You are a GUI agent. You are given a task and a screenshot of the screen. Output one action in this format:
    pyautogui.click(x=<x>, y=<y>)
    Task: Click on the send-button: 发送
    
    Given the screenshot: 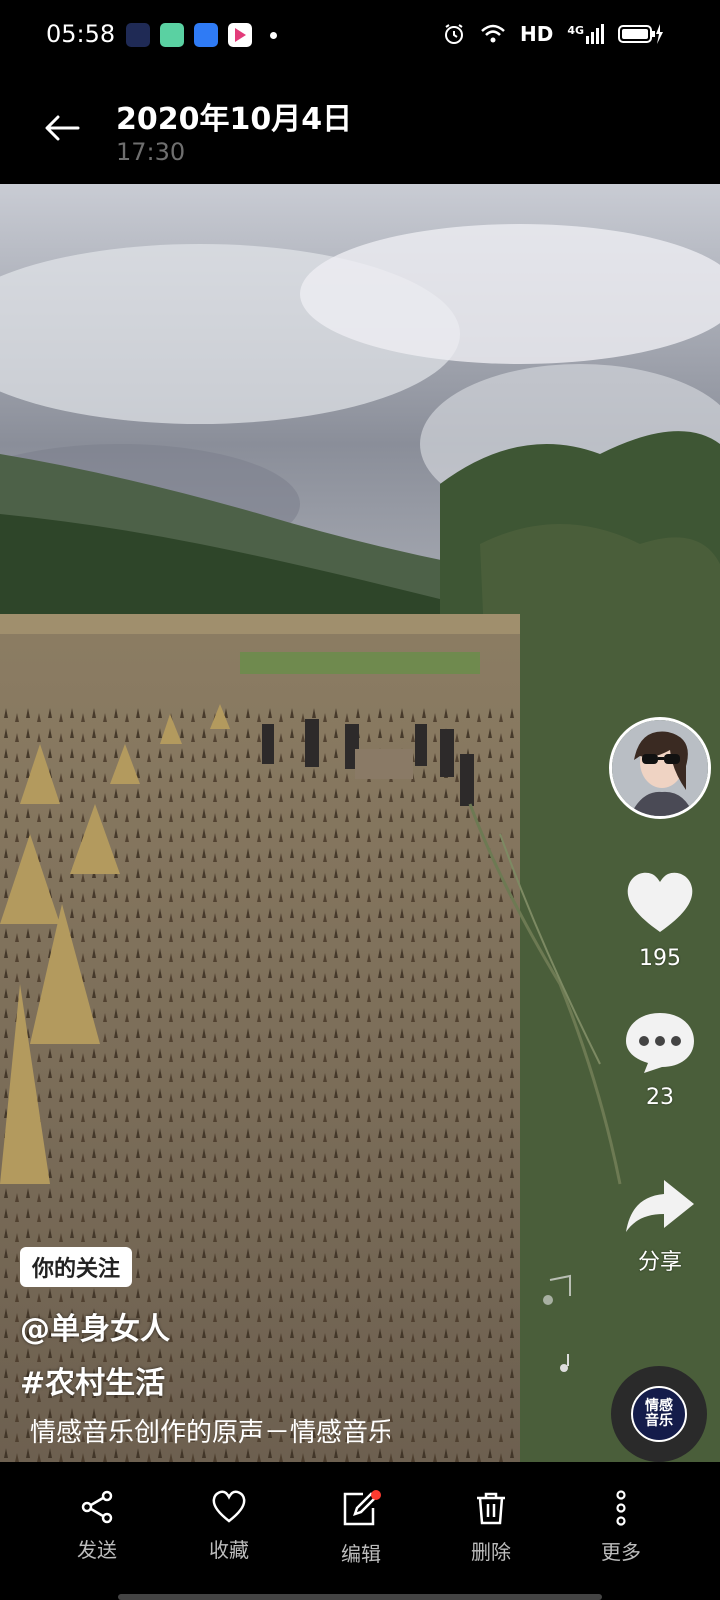 What is the action you would take?
    pyautogui.click(x=97, y=1526)
    